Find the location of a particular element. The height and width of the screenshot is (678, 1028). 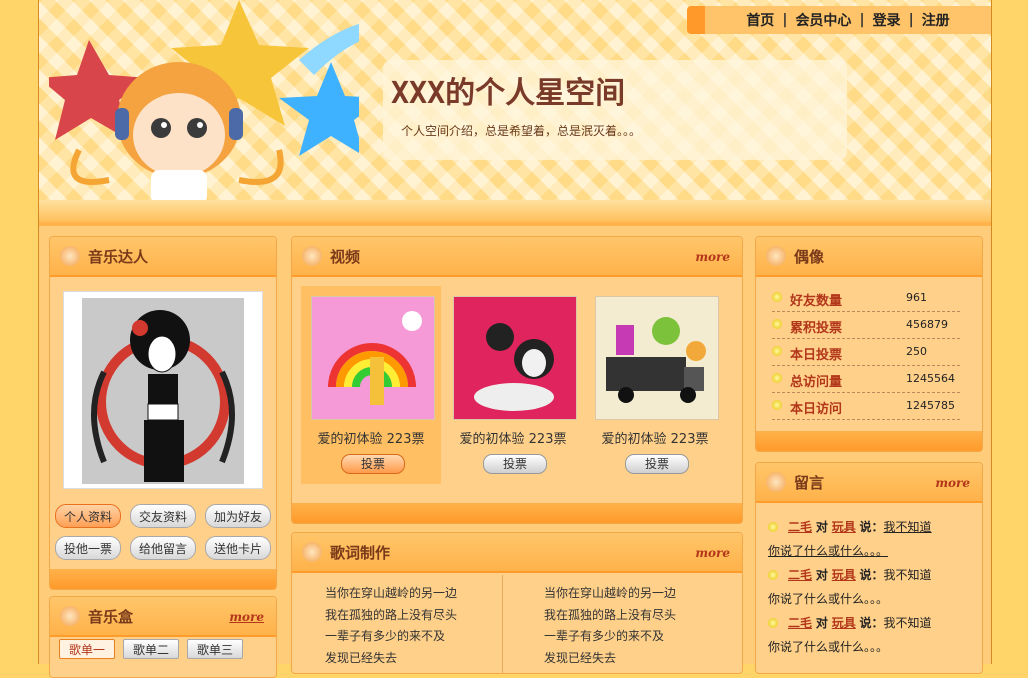

panel-title: 偶像 is located at coordinates (809, 257).